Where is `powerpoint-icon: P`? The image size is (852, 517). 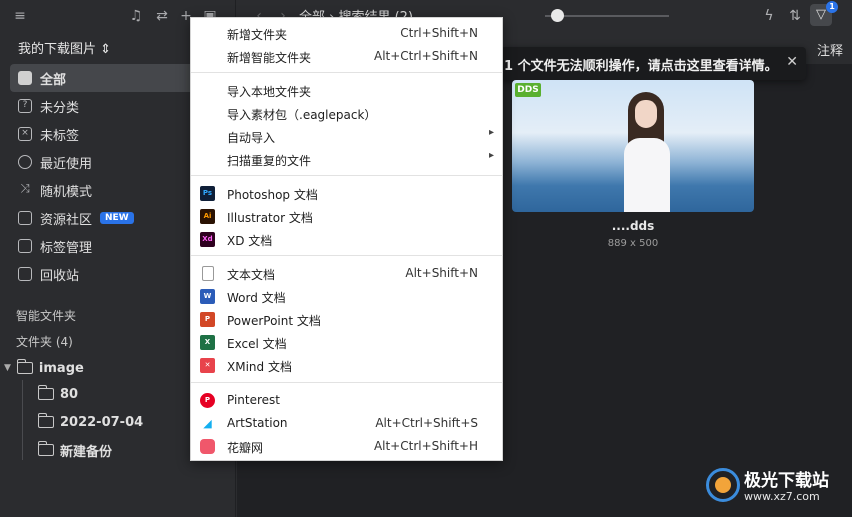 powerpoint-icon: P is located at coordinates (207, 319).